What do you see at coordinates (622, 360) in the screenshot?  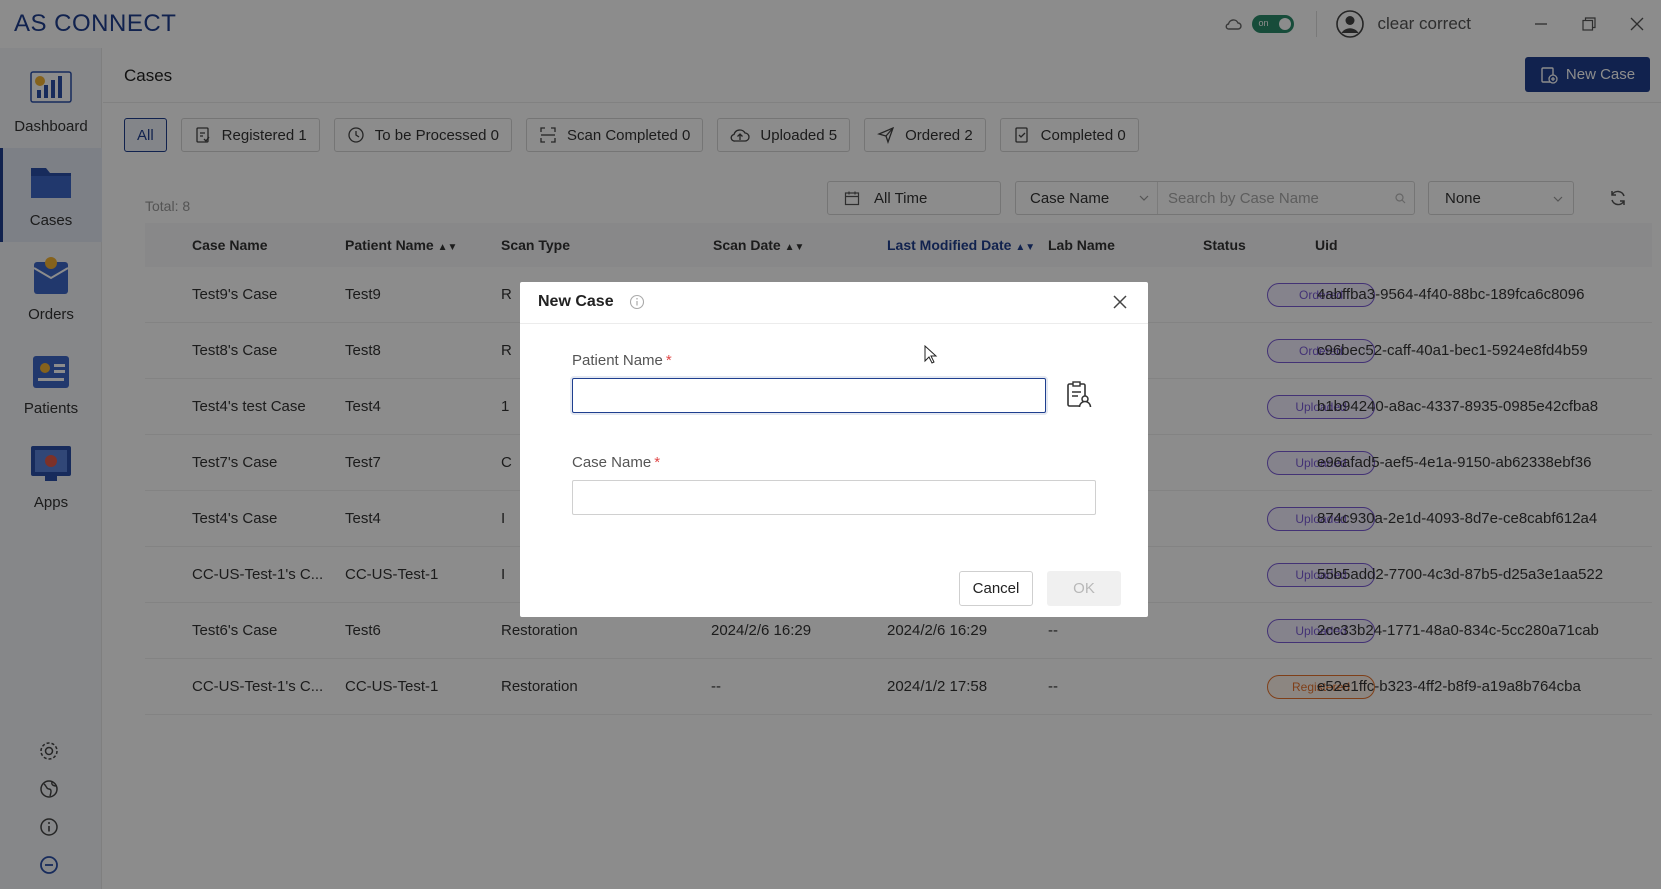 I see `patient-name-label: Patient Name *` at bounding box center [622, 360].